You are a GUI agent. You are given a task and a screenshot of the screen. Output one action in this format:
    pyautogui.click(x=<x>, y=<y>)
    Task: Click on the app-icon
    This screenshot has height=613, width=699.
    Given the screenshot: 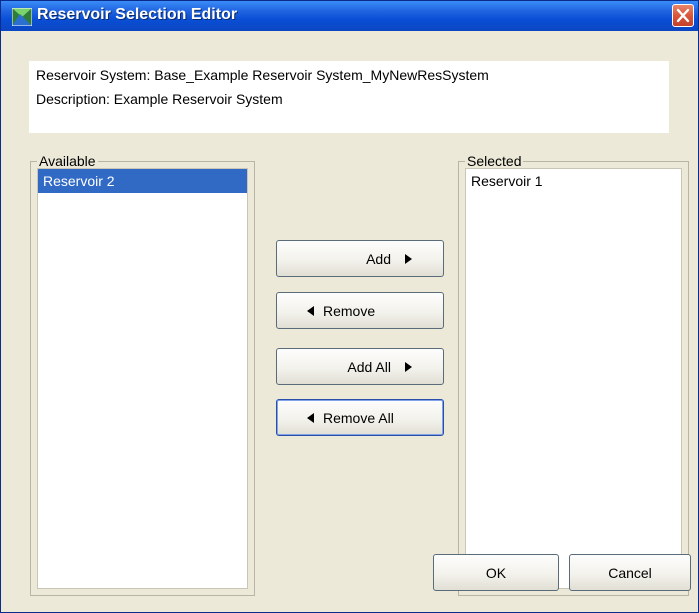 What is the action you would take?
    pyautogui.click(x=22, y=17)
    